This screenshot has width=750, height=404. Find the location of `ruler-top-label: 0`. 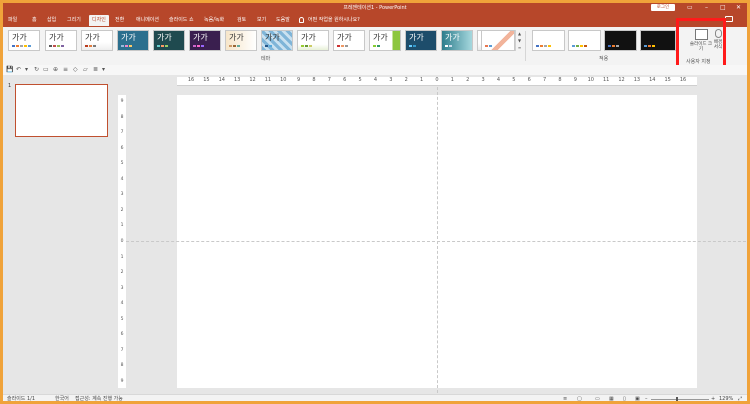

ruler-top-label: 0 is located at coordinates (437, 80).